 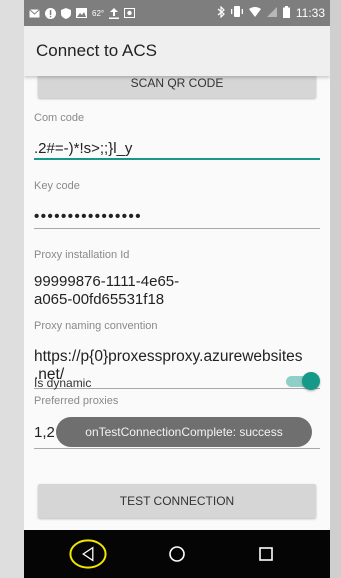 What do you see at coordinates (254, 13) in the screenshot?
I see `wifi-icon` at bounding box center [254, 13].